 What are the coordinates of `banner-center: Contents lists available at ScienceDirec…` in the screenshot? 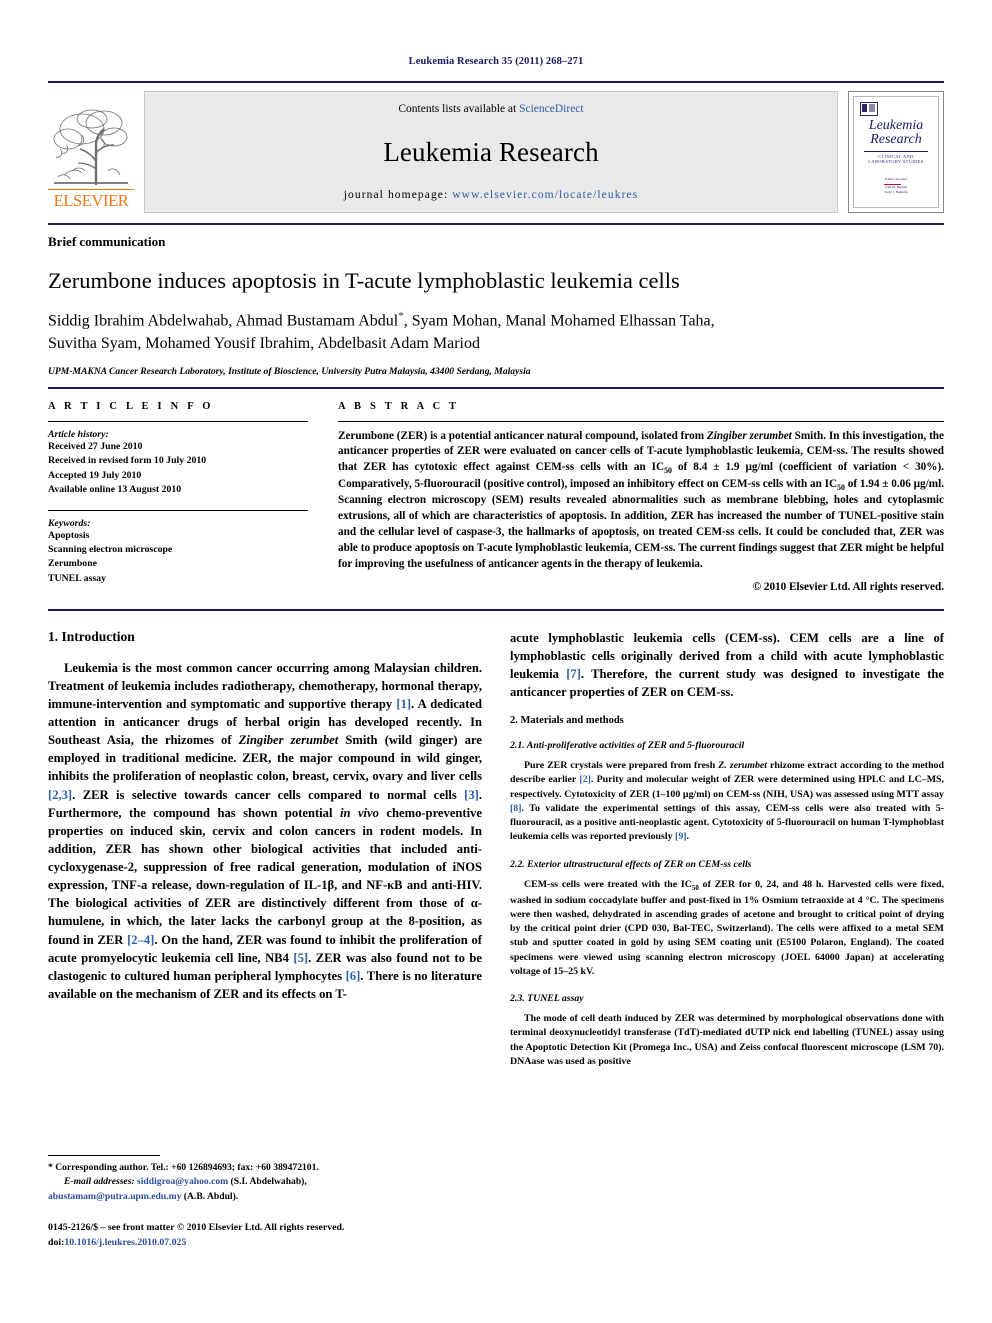 It's located at (491, 152).